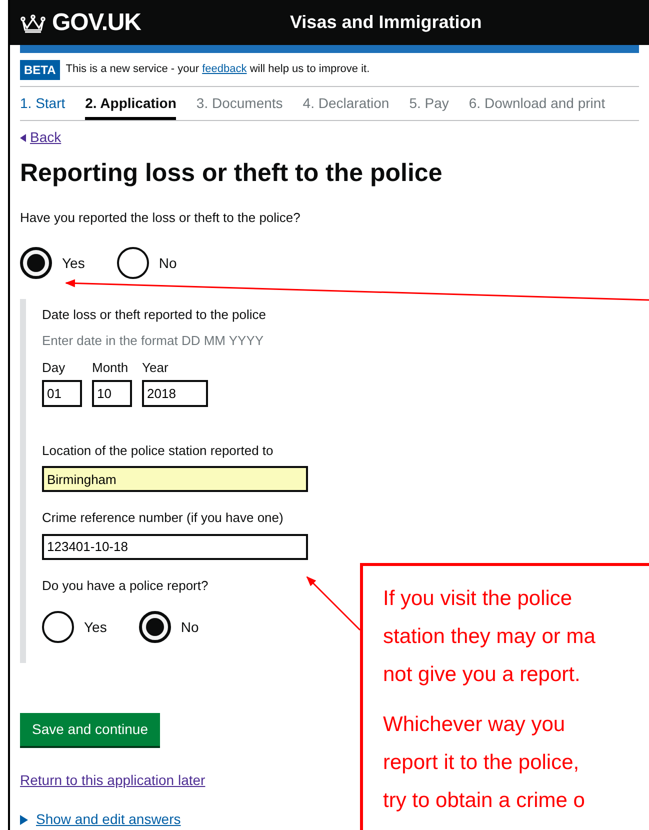 The height and width of the screenshot is (830, 649). What do you see at coordinates (429, 106) in the screenshot?
I see `step-tab: 5. Pay` at bounding box center [429, 106].